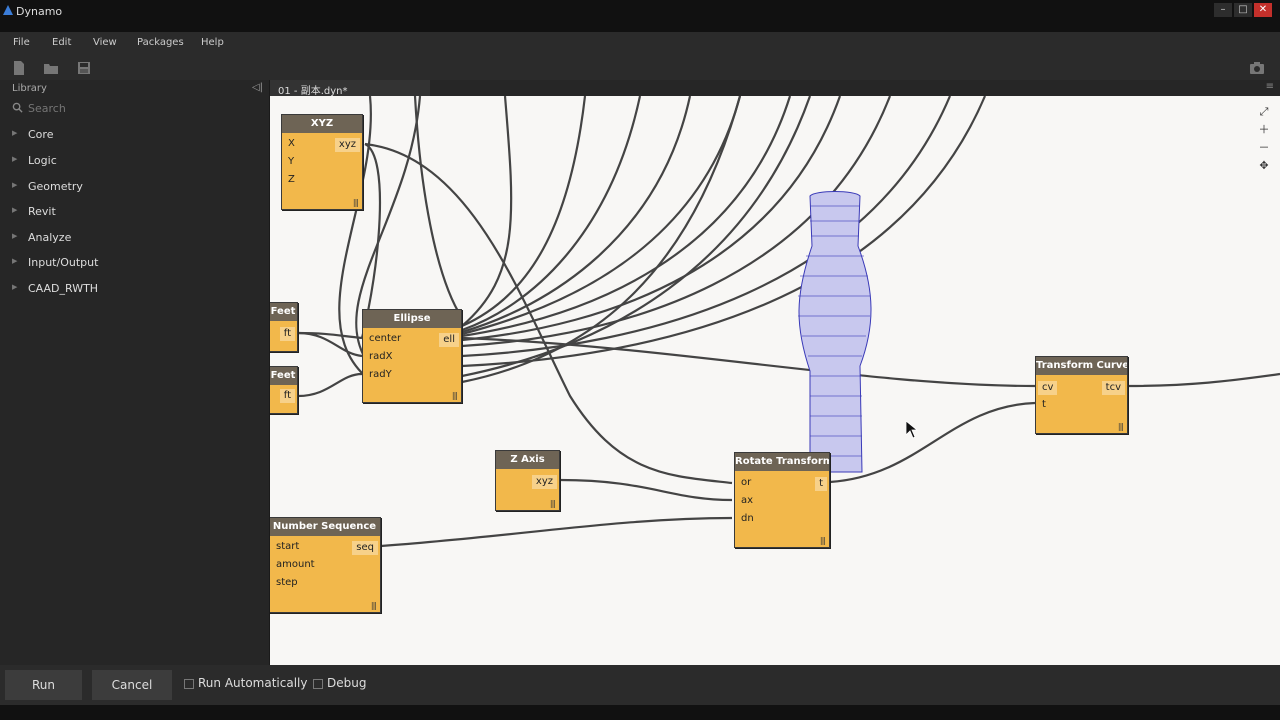 This screenshot has height=720, width=1280. Describe the element at coordinates (17, 107) in the screenshot. I see `search-icon` at that location.